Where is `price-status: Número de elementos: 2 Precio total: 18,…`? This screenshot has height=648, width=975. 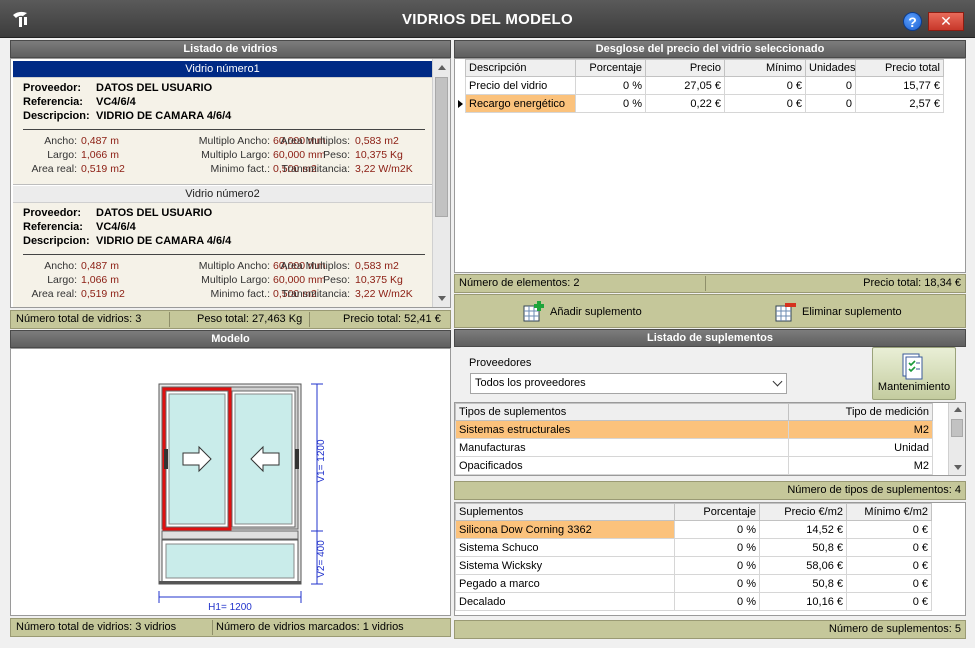 price-status: Número de elementos: 2 Precio total: 18,… is located at coordinates (710, 283).